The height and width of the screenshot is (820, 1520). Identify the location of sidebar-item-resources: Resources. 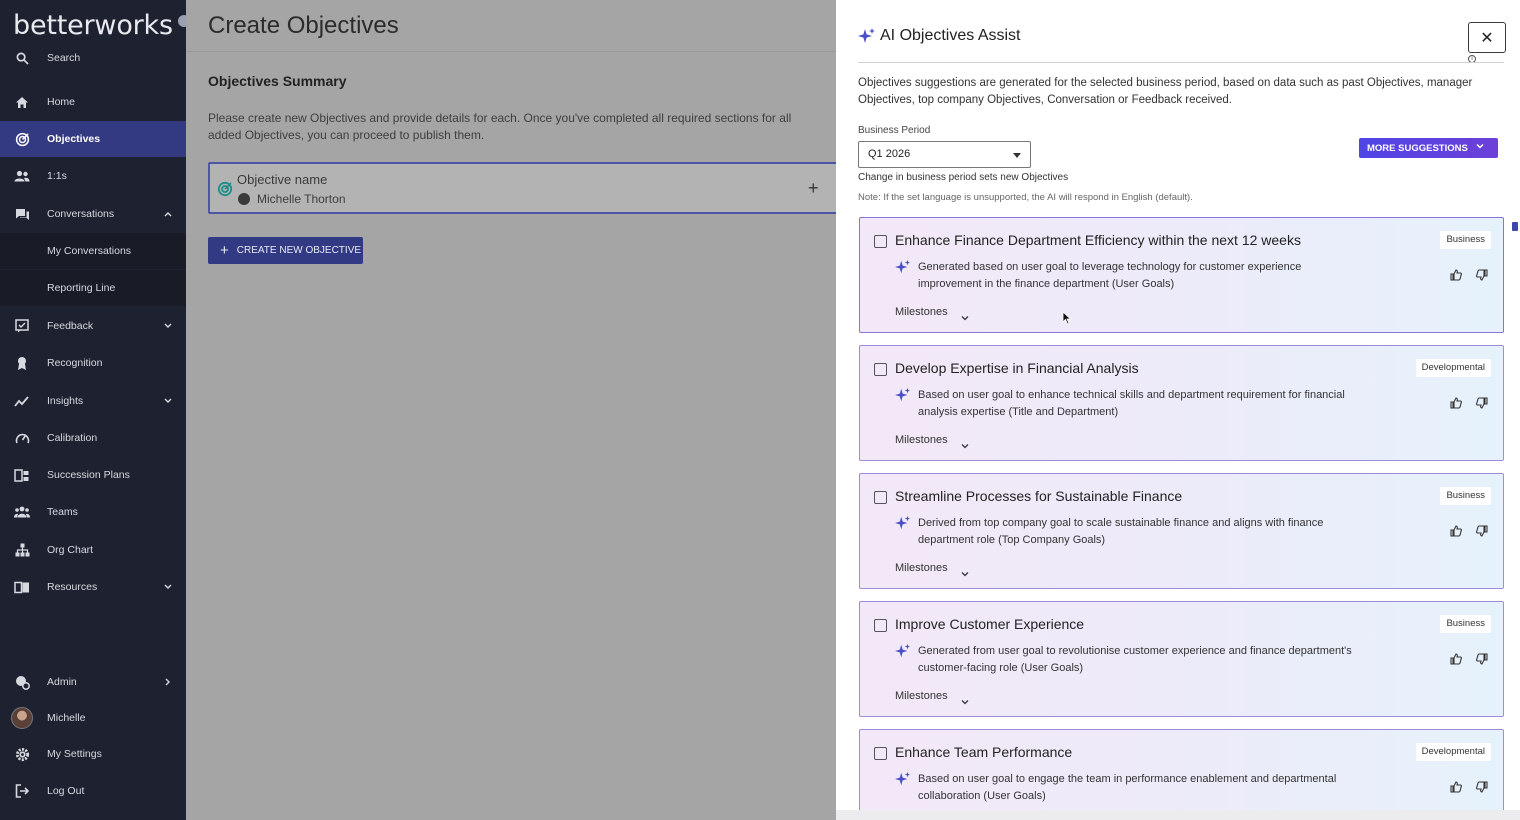
(93, 587).